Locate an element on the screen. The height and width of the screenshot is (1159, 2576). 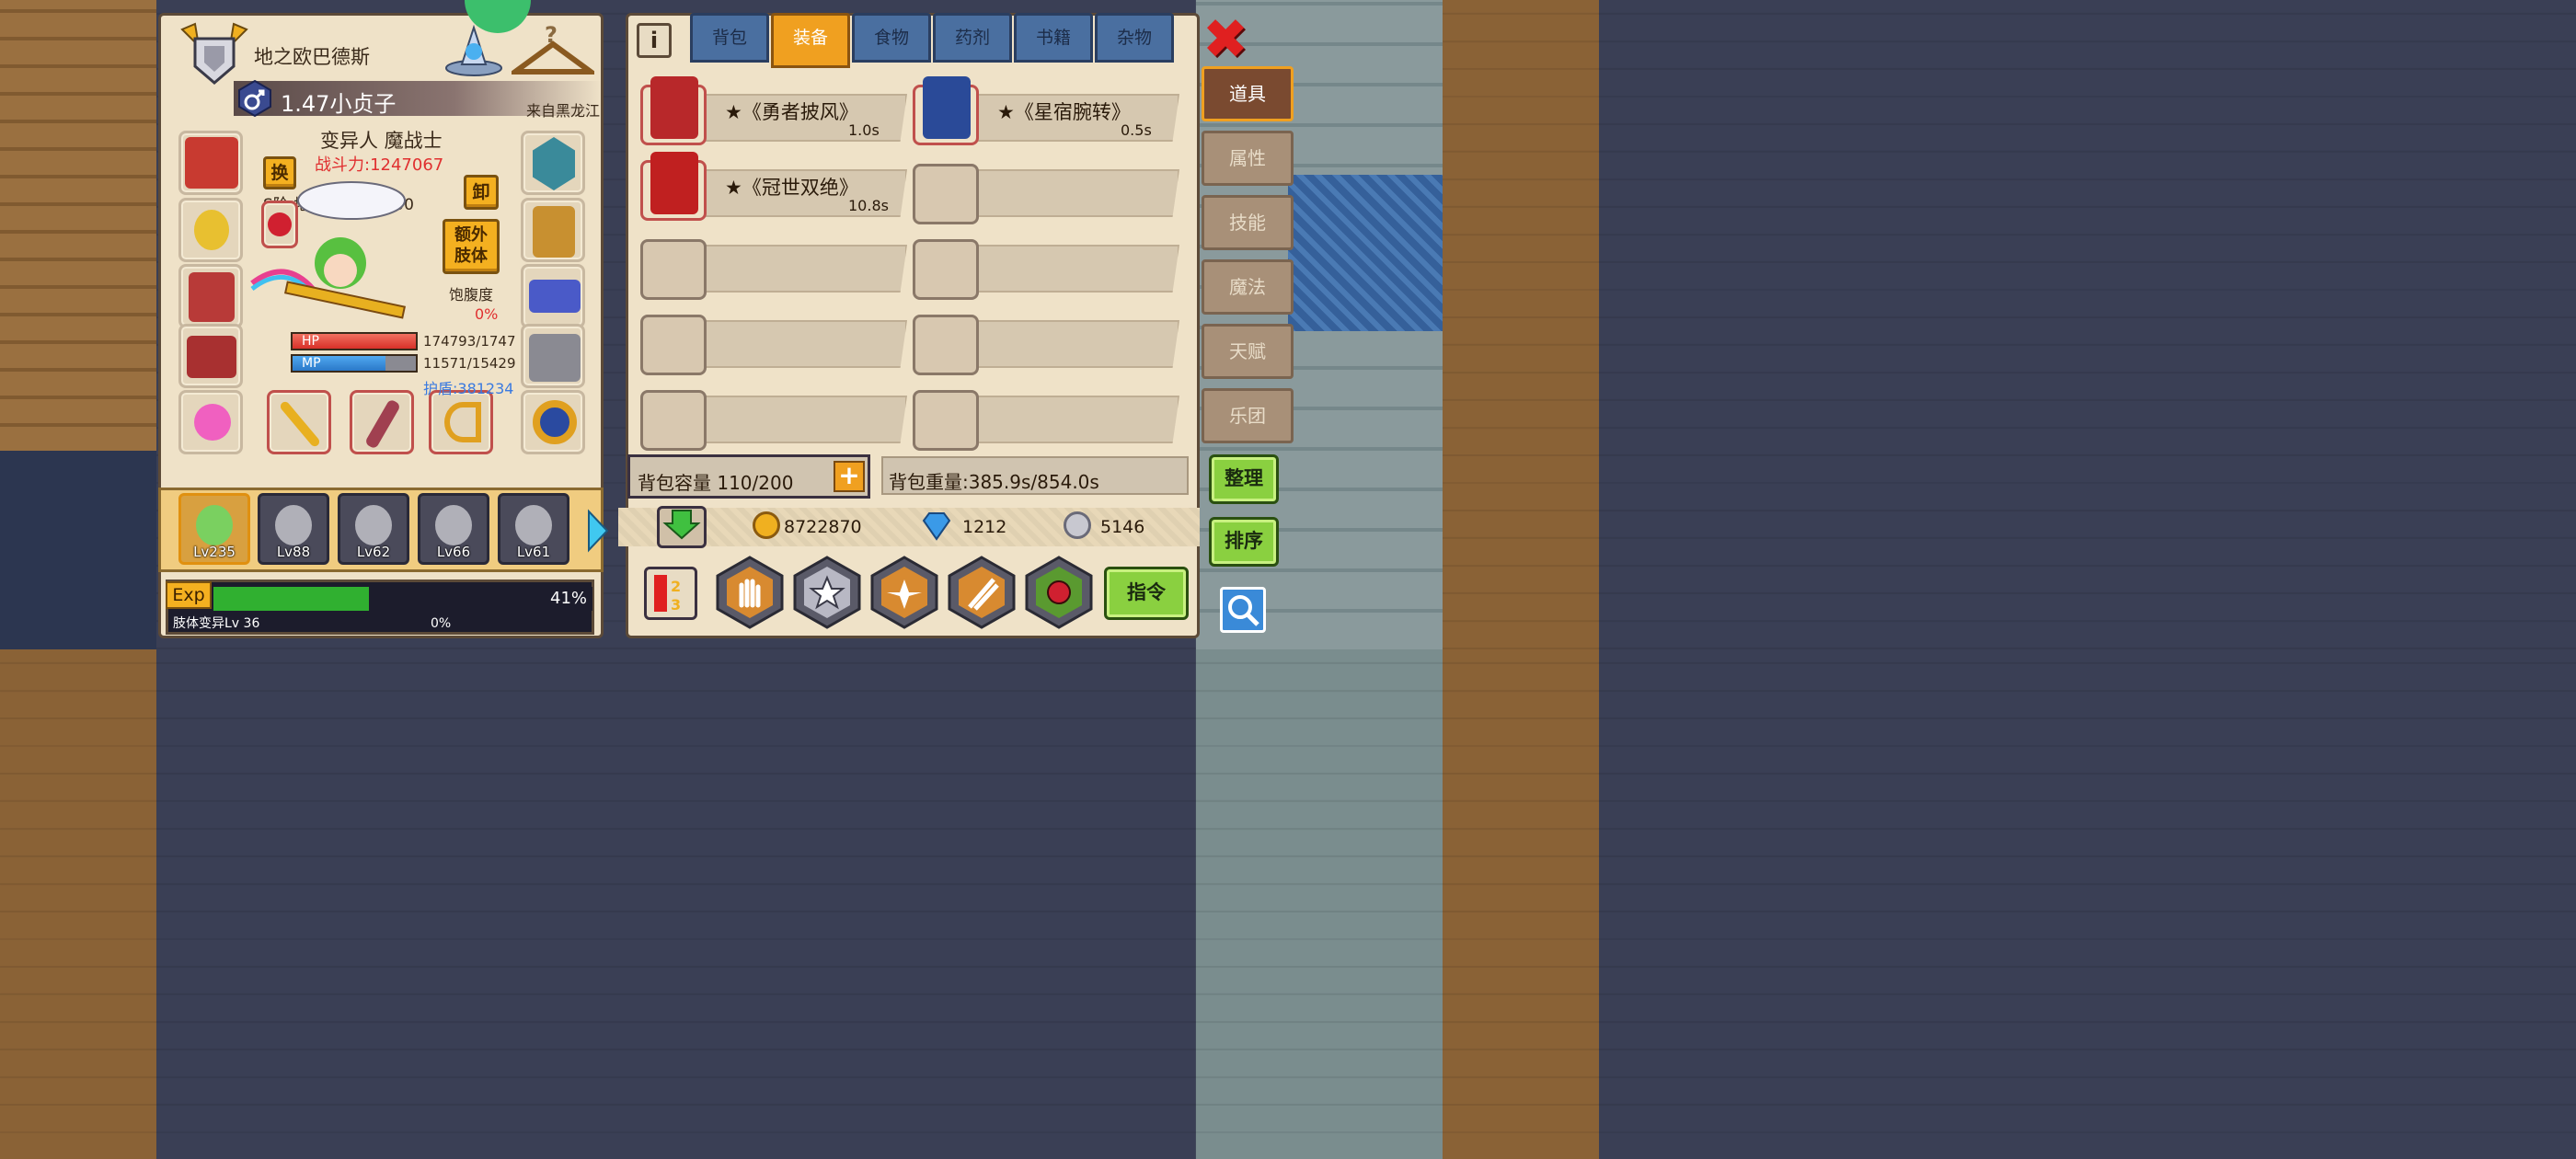
hp-label: HP is located at coordinates (310, 341).